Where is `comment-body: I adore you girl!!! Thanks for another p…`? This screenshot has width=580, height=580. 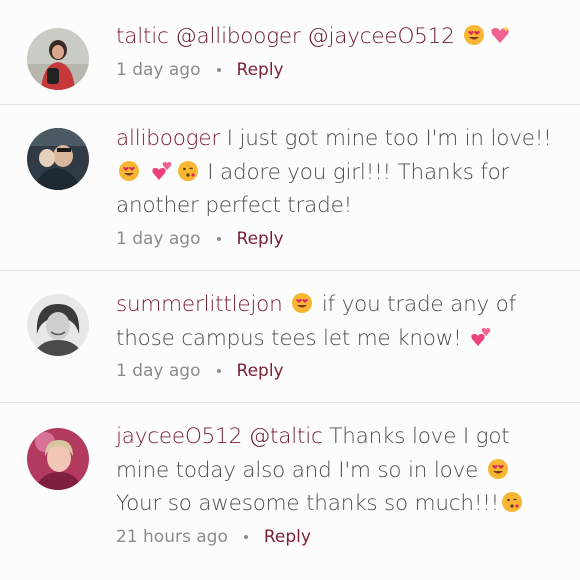 comment-body: I adore you girl!!! Thanks for another p… is located at coordinates (313, 189).